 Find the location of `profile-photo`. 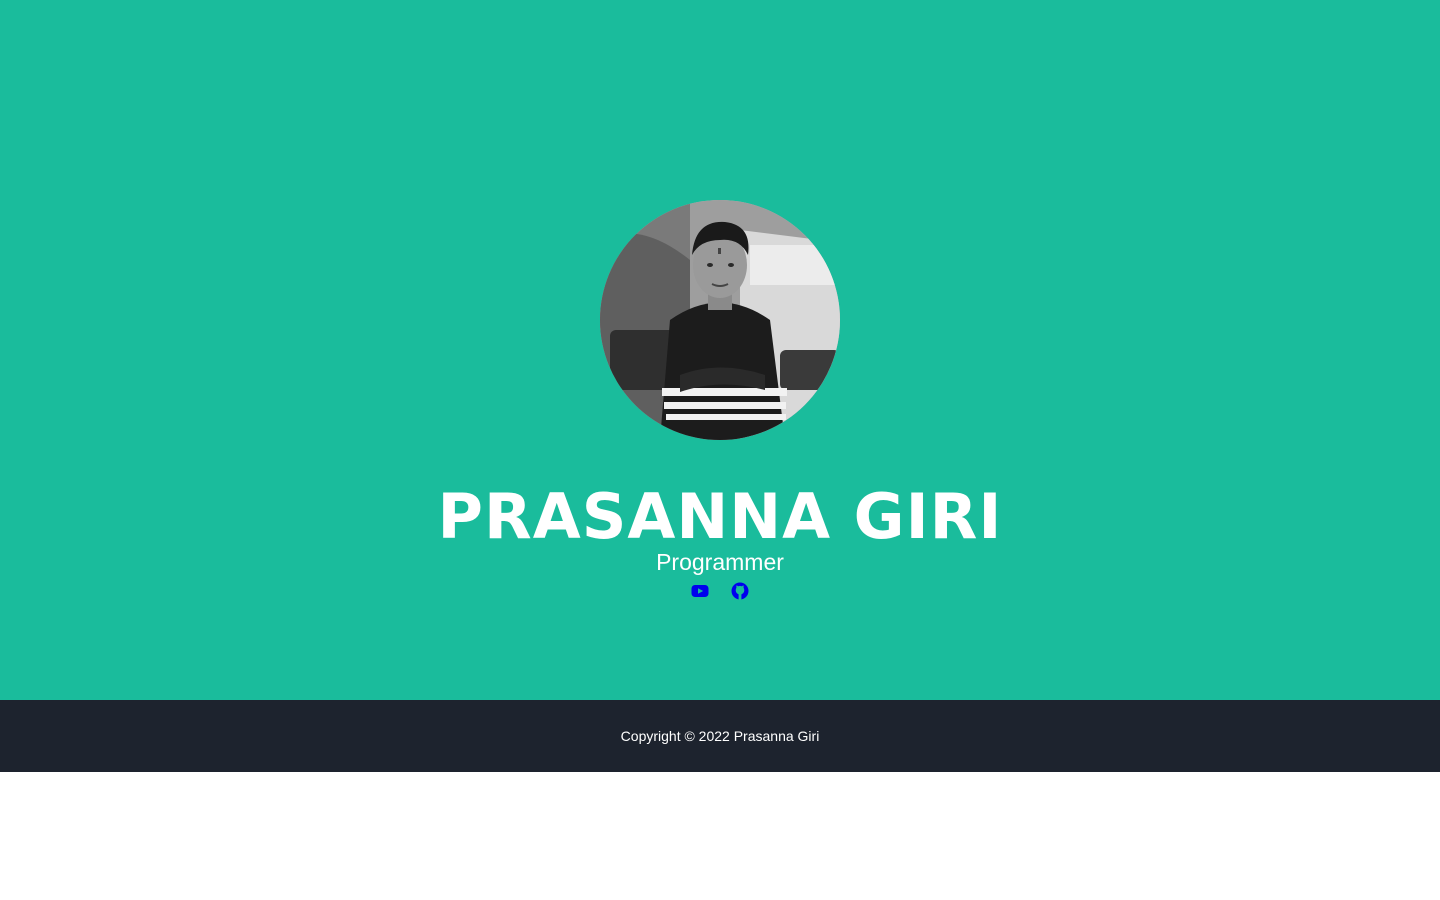

profile-photo is located at coordinates (720, 320).